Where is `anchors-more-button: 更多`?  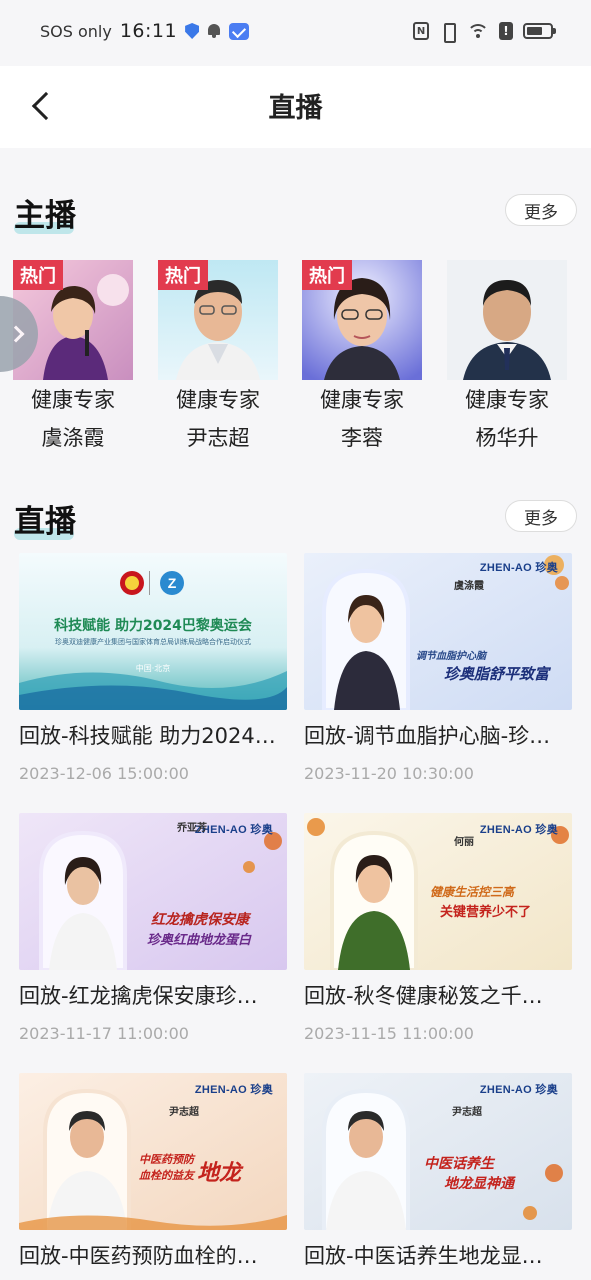 anchors-more-button: 更多 is located at coordinates (541, 210).